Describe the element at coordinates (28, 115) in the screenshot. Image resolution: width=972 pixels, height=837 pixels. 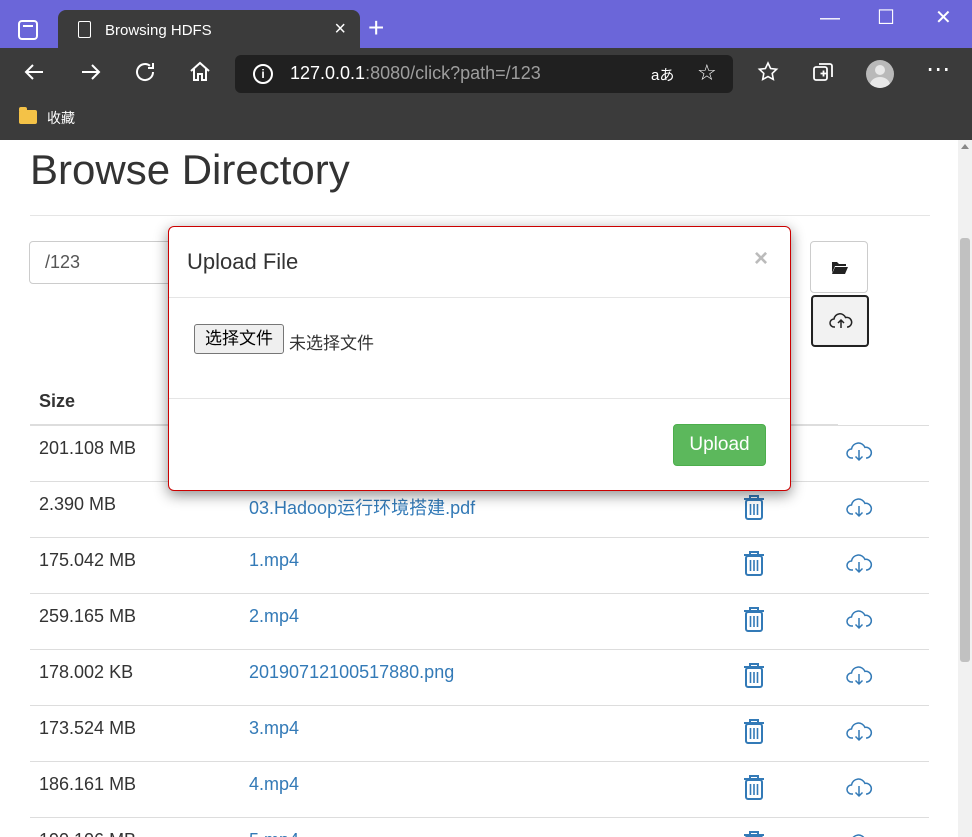
I see `folder-icon` at that location.